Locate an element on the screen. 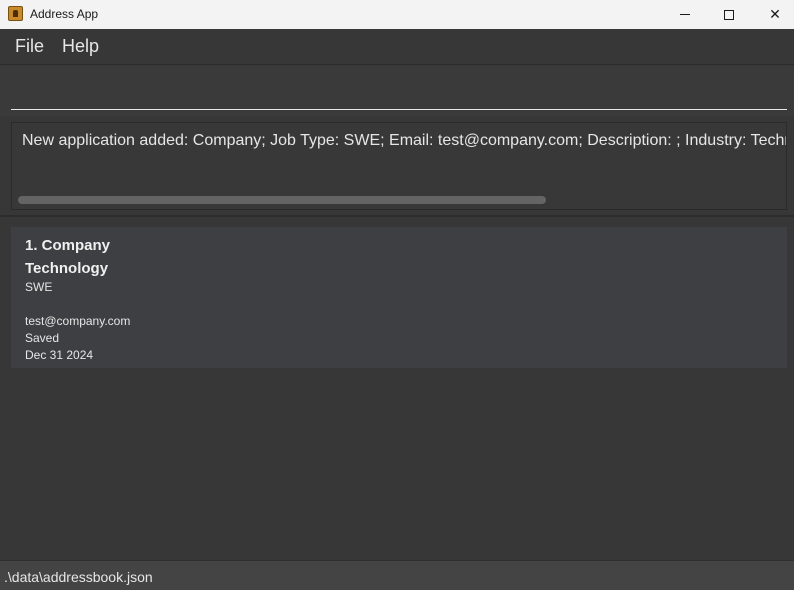 This screenshot has height=590, width=794. minimize-icon is located at coordinates (685, 14).